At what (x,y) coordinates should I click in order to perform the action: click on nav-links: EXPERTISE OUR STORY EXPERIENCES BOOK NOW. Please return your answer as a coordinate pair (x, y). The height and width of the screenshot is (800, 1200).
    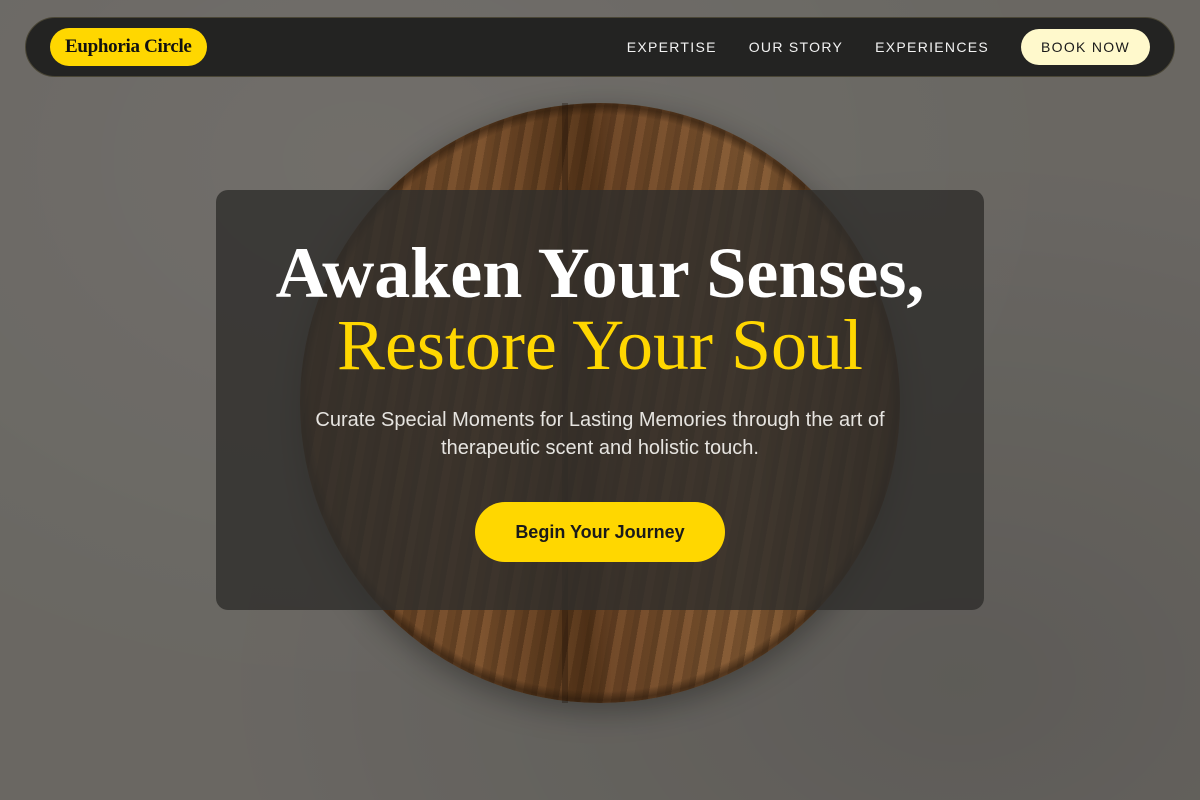
    Looking at the image, I should click on (888, 47).